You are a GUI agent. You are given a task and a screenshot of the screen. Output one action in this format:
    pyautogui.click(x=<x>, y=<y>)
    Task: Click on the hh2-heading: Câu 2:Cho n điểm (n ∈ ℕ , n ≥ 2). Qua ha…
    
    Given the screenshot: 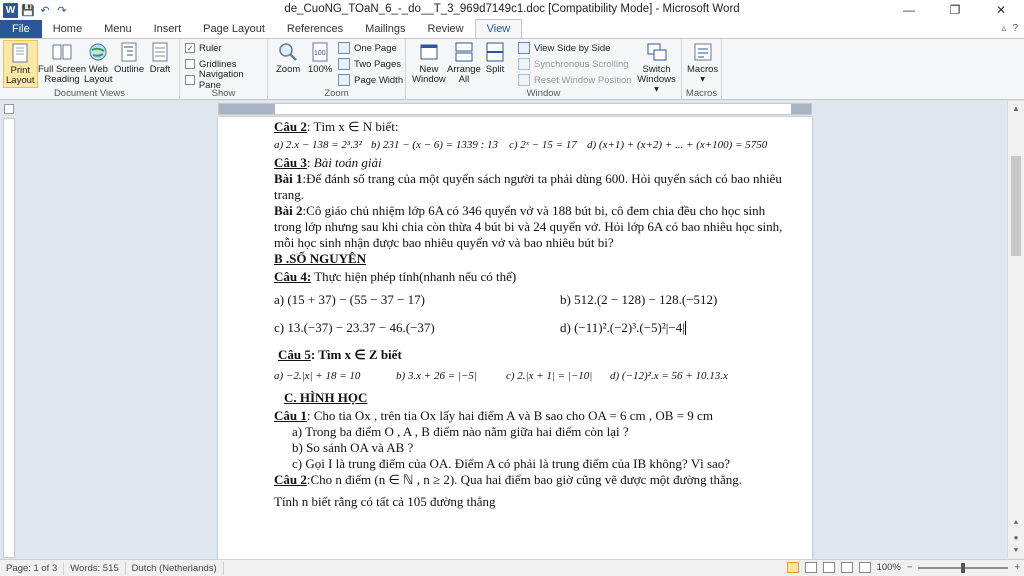 What is the action you would take?
    pyautogui.click(x=508, y=479)
    